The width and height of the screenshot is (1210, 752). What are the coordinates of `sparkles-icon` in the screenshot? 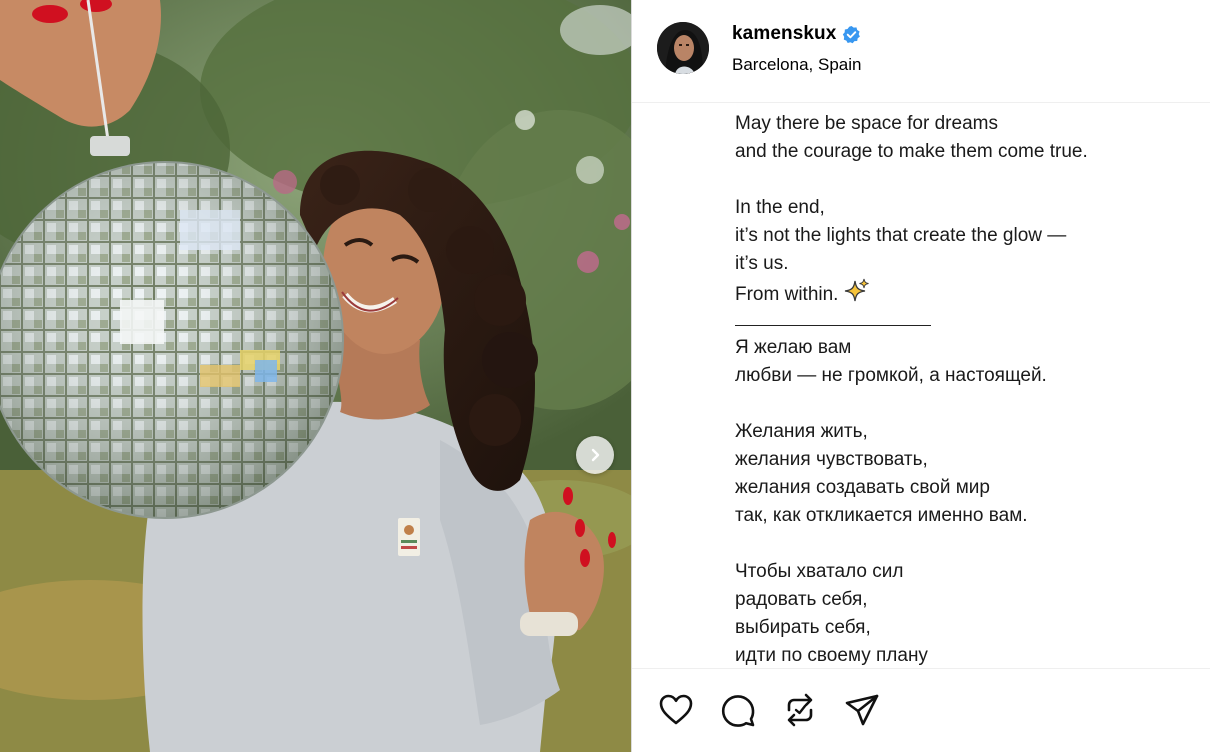 It's located at (857, 290).